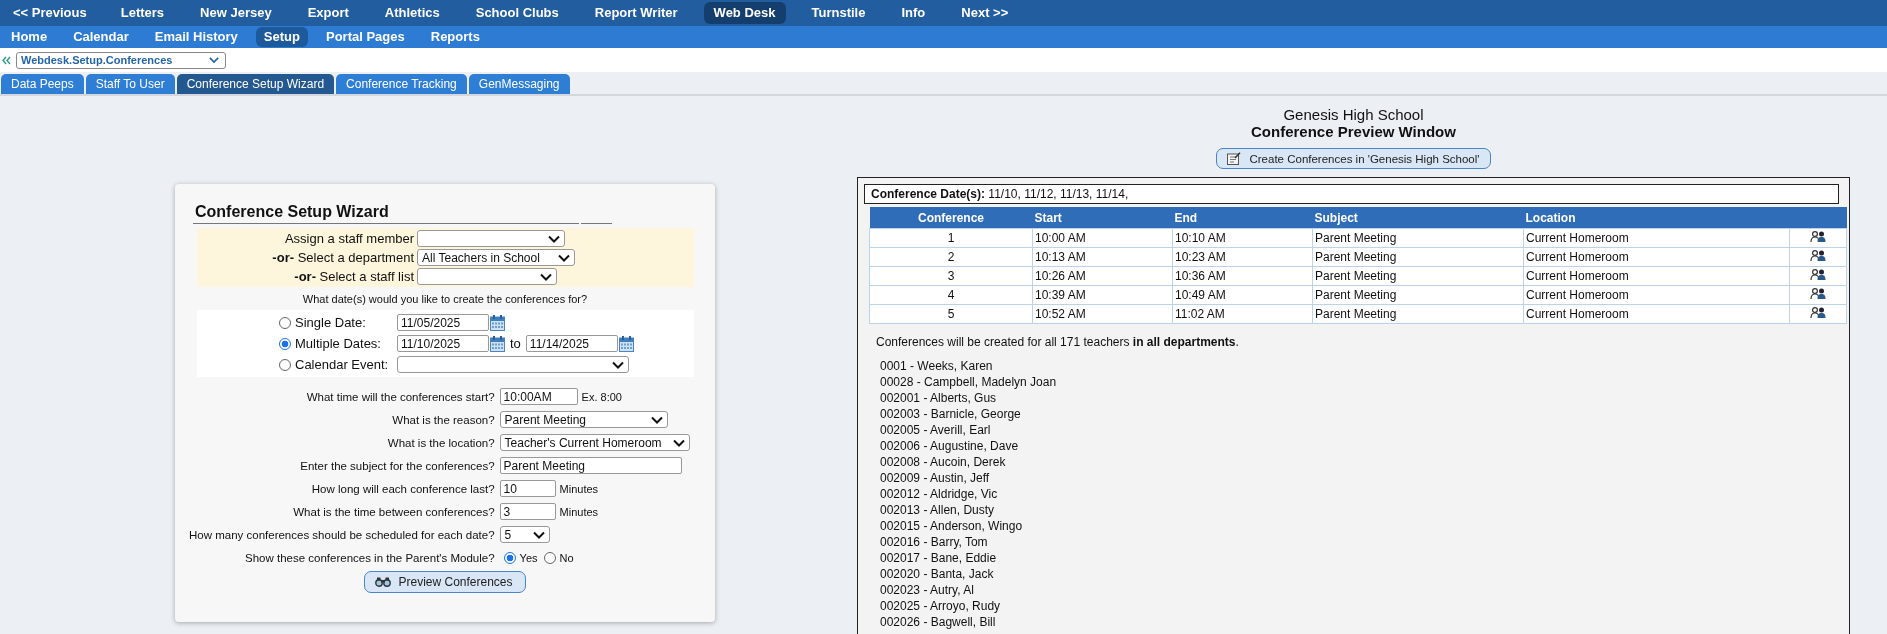 The height and width of the screenshot is (634, 1887). What do you see at coordinates (1656, 218) in the screenshot?
I see `column-header: Location` at bounding box center [1656, 218].